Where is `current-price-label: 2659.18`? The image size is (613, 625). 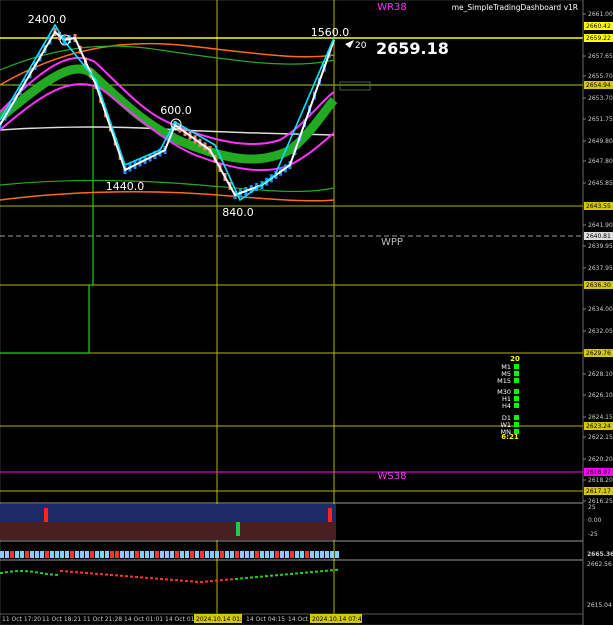 current-price-label: 2659.18 is located at coordinates (412, 48).